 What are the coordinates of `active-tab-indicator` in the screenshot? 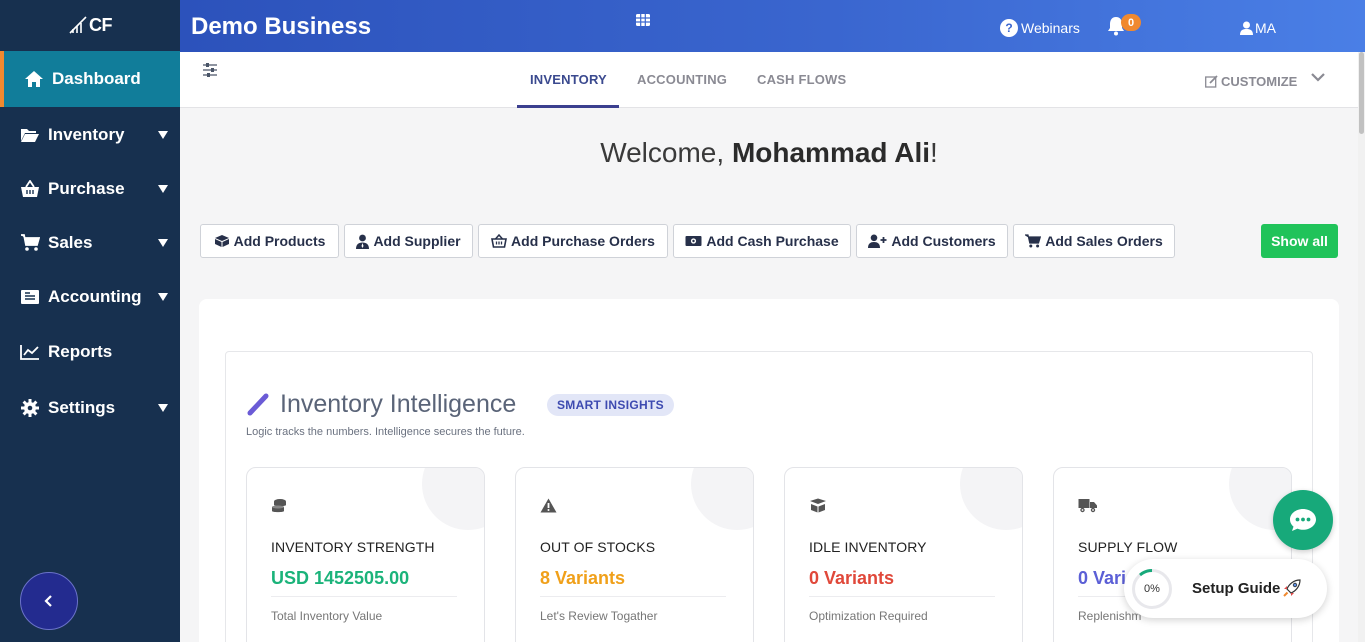 It's located at (568, 106).